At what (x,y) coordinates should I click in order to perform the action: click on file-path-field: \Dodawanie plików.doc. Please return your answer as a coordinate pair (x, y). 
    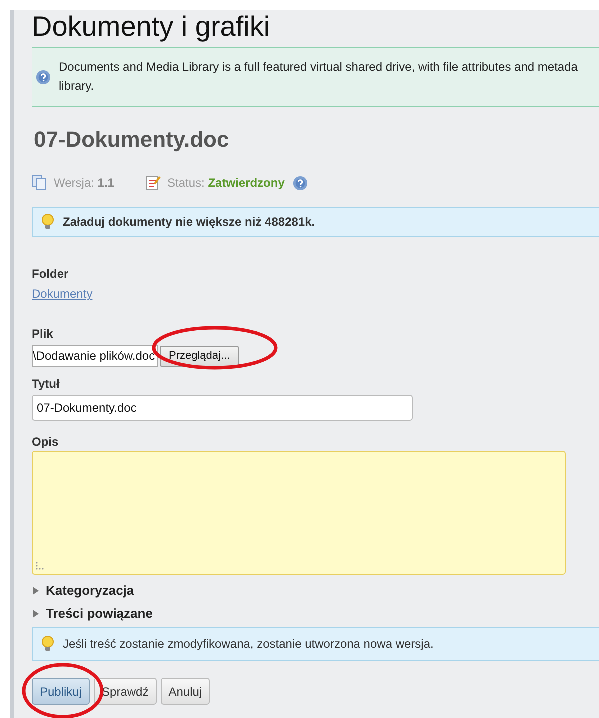
    Looking at the image, I should click on (95, 356).